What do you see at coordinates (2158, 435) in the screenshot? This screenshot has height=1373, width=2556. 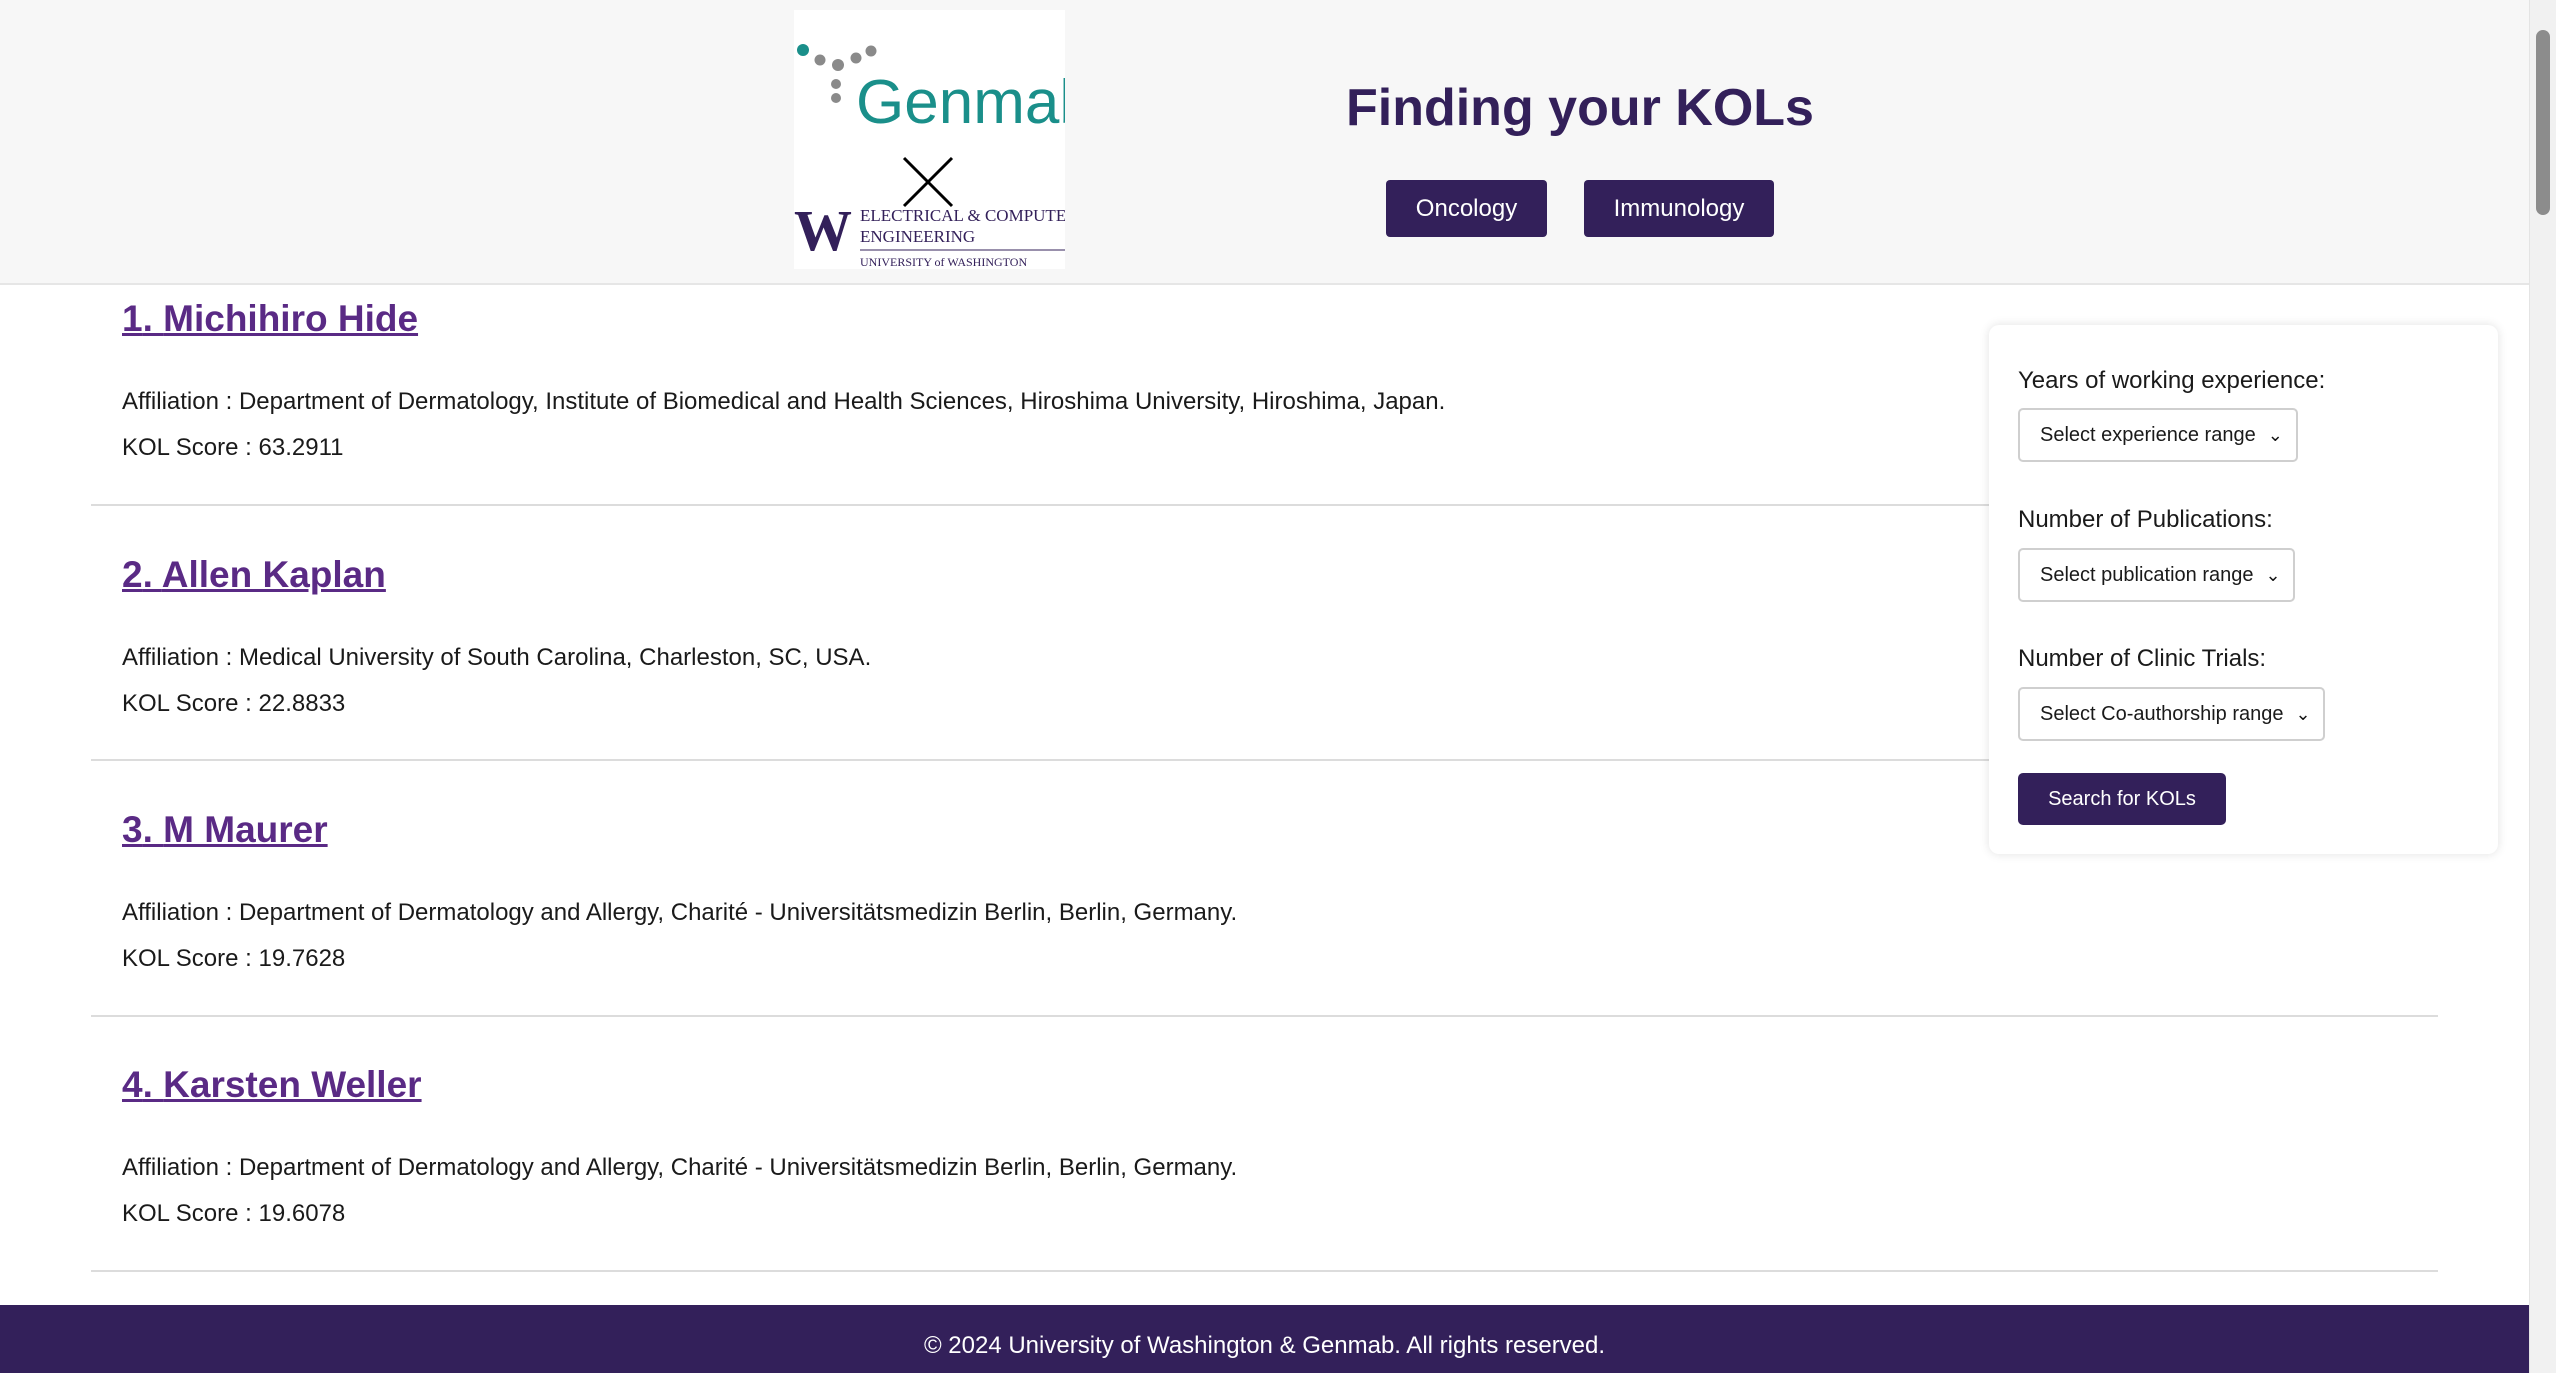 I see `experience-select: Select experience range ⌄` at bounding box center [2158, 435].